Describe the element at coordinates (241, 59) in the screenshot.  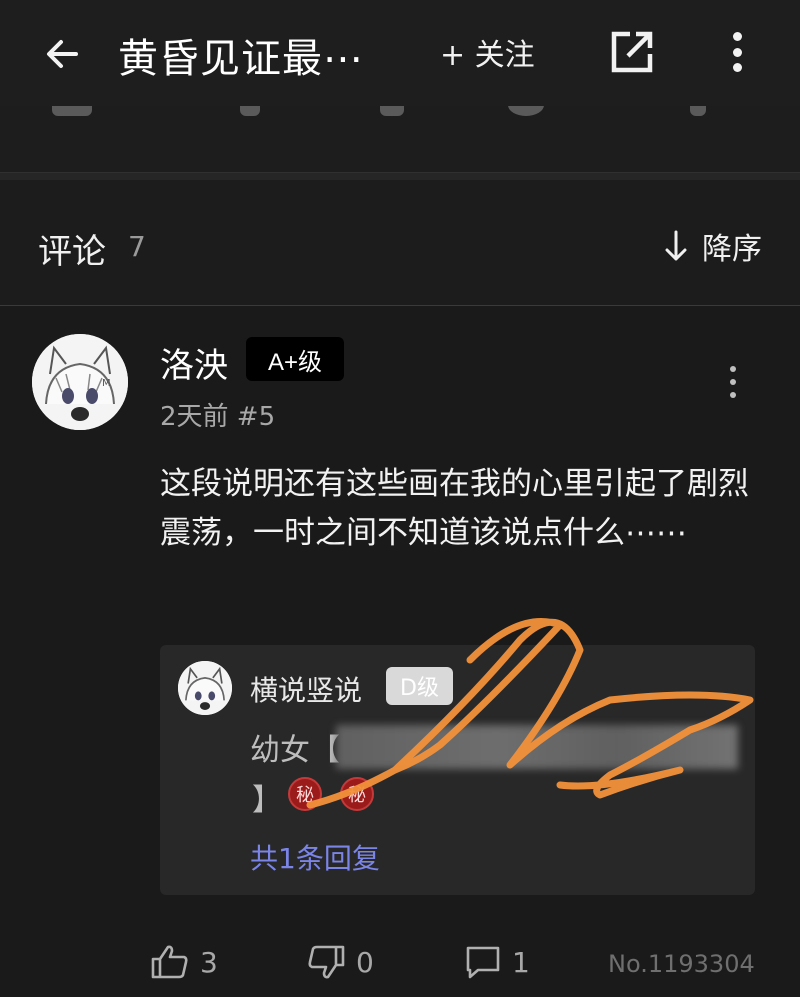
I see `page-title: 黄昏见证最⋯` at that location.